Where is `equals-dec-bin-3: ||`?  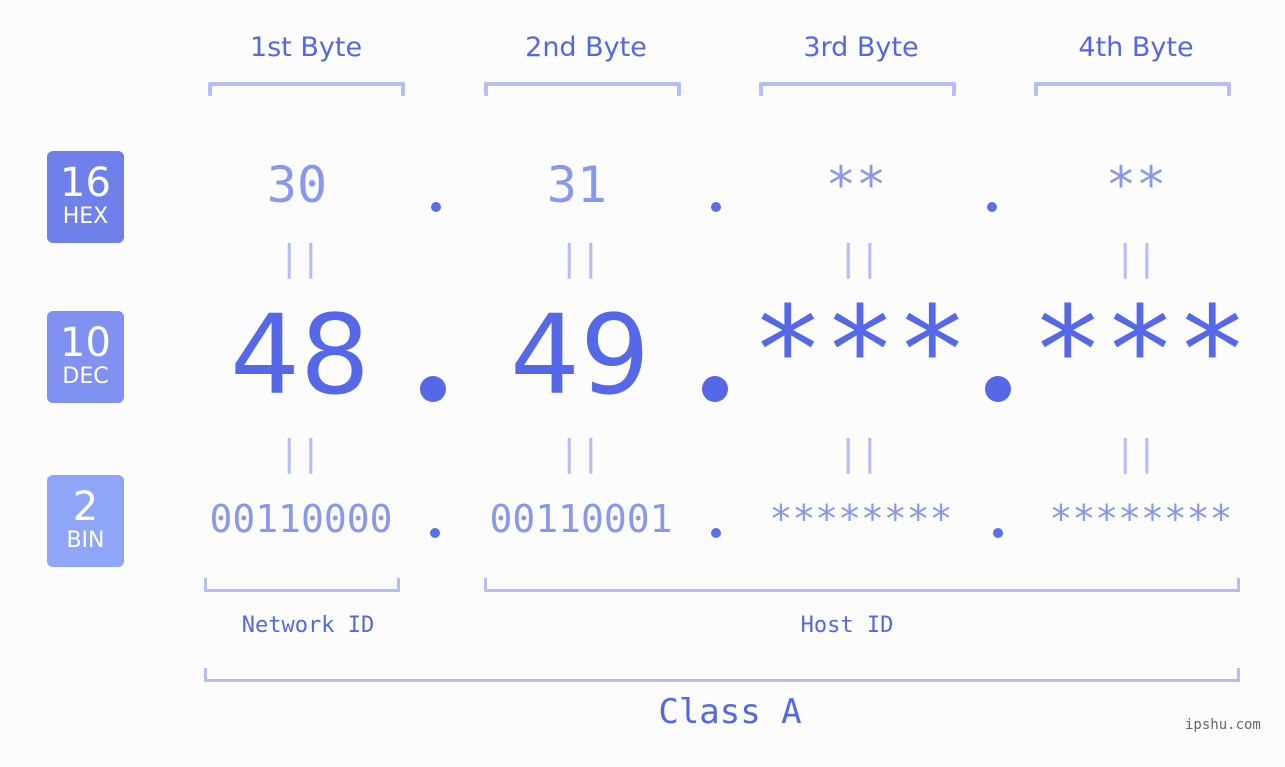 equals-dec-bin-3: || is located at coordinates (859, 453).